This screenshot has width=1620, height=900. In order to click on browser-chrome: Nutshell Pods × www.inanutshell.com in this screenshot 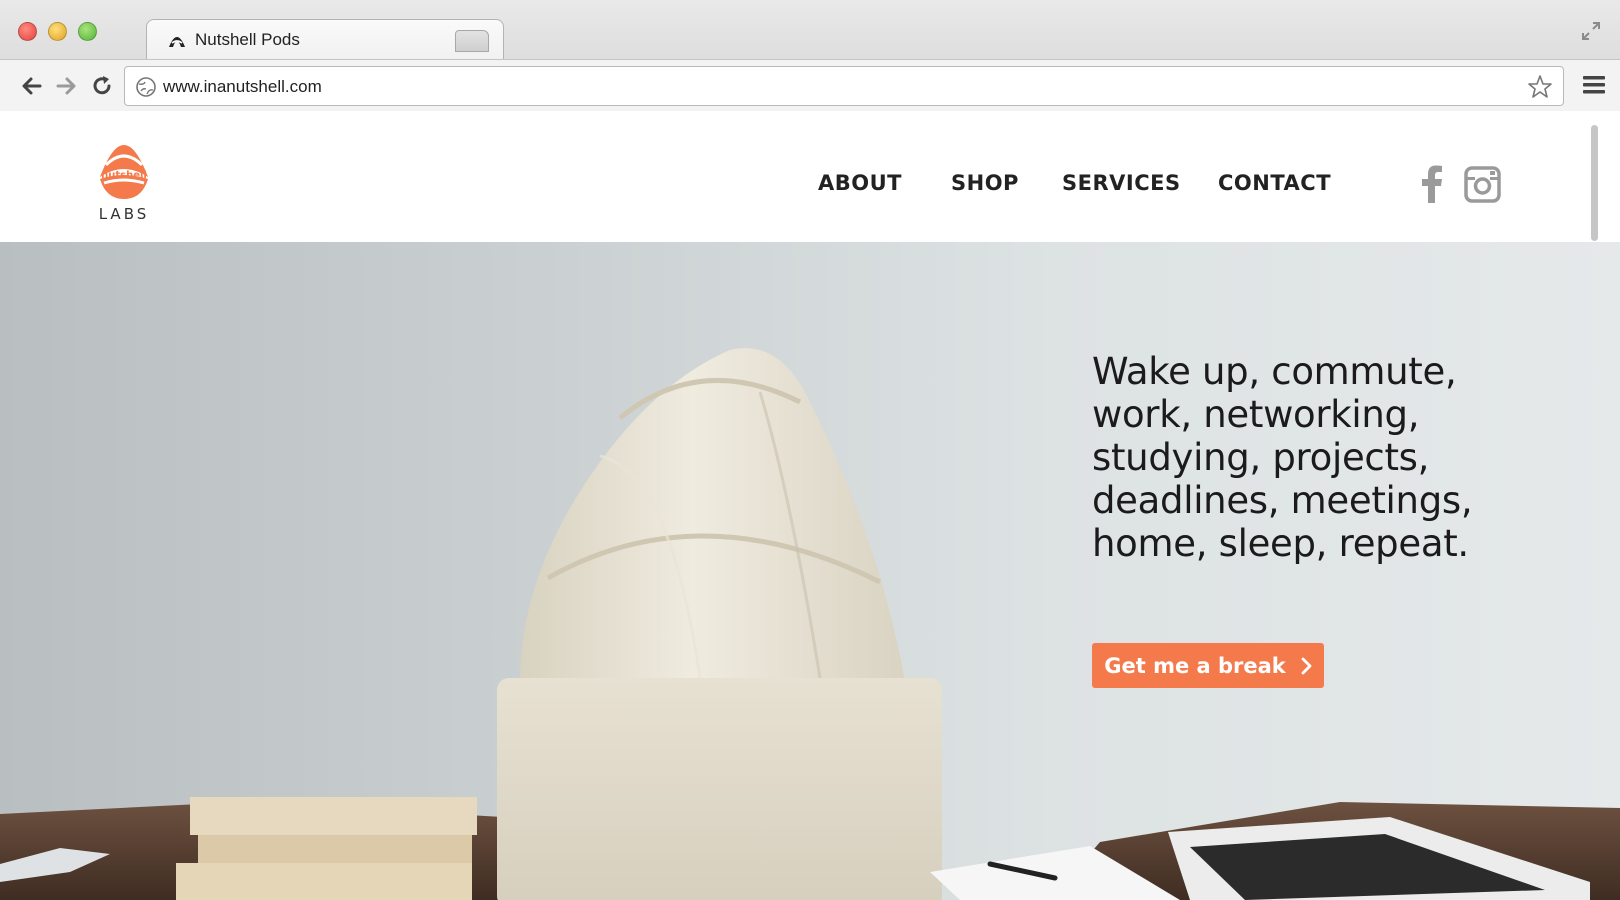, I will do `click(810, 55)`.